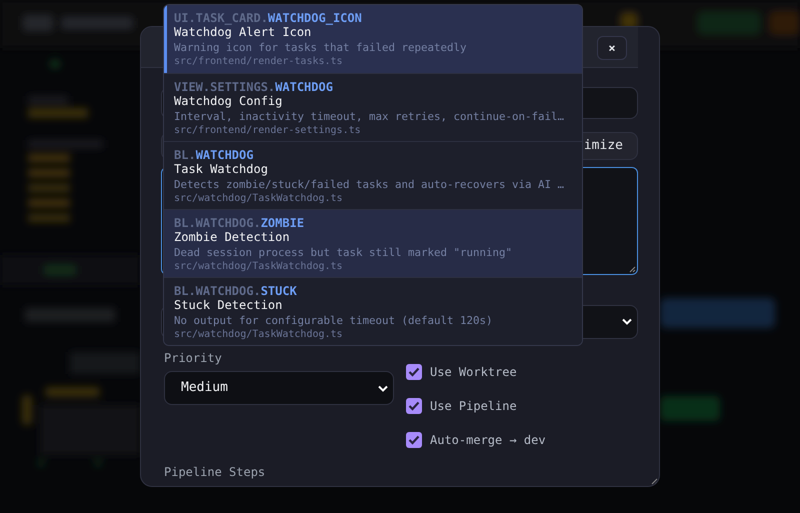 This screenshot has width=800, height=513. Describe the element at coordinates (243, 32) in the screenshot. I see `suggestion-title: Watchdog Alert Icon` at that location.